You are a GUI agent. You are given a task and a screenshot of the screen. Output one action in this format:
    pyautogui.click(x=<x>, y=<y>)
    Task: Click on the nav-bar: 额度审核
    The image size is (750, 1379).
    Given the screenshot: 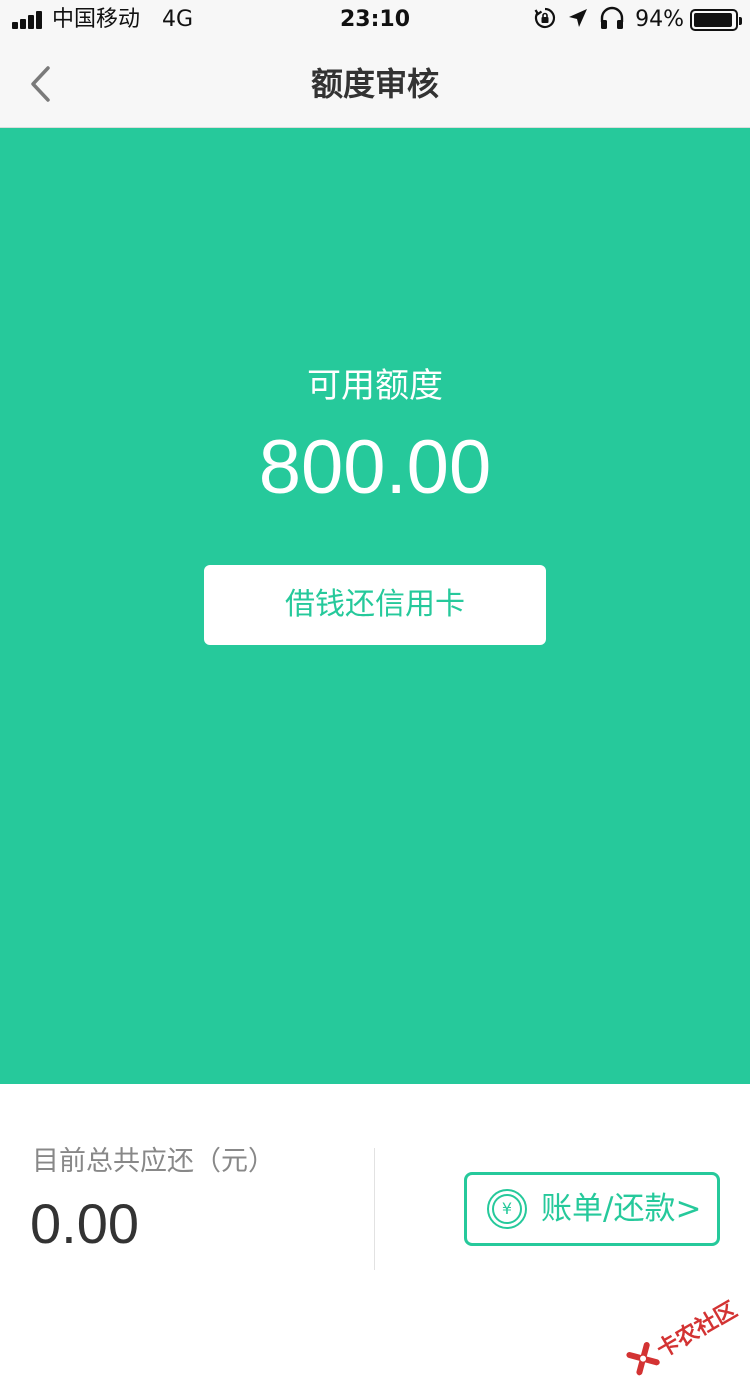 What is the action you would take?
    pyautogui.click(x=375, y=84)
    